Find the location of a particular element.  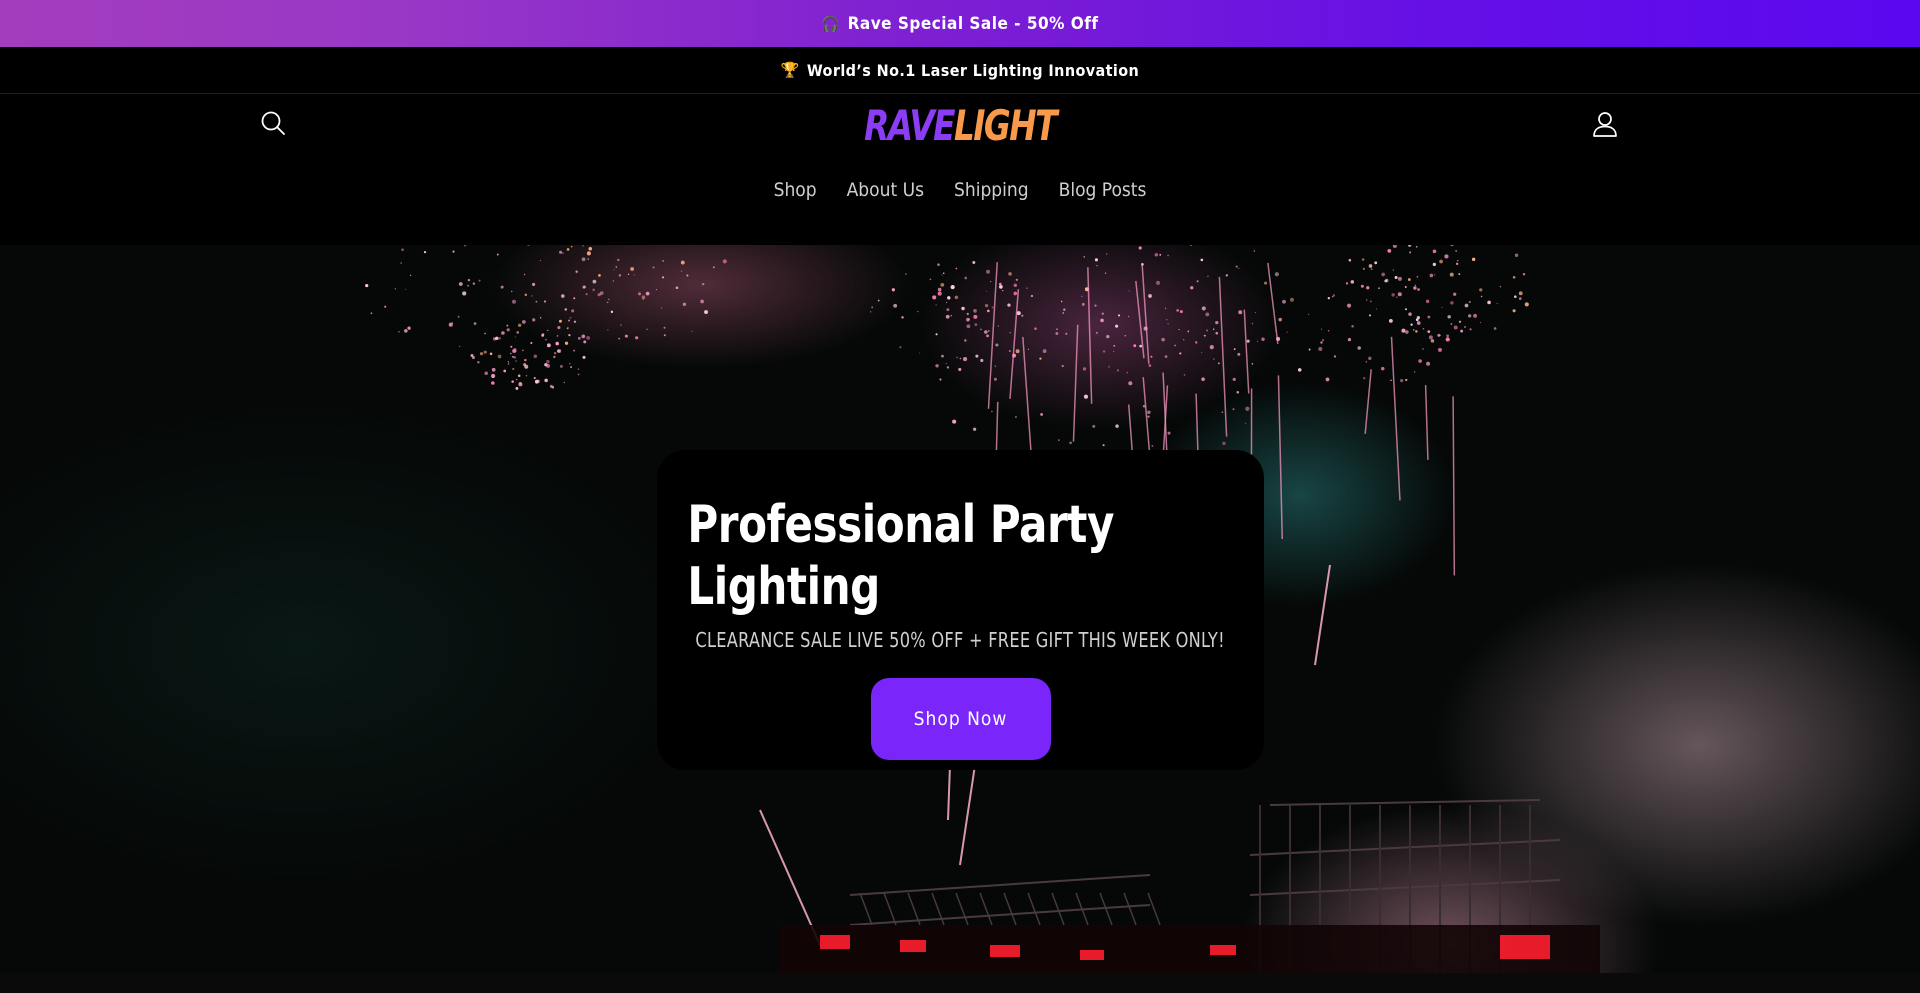

announcement-text: World’s No.1 Laser Lighting Innovation is located at coordinates (973, 70).